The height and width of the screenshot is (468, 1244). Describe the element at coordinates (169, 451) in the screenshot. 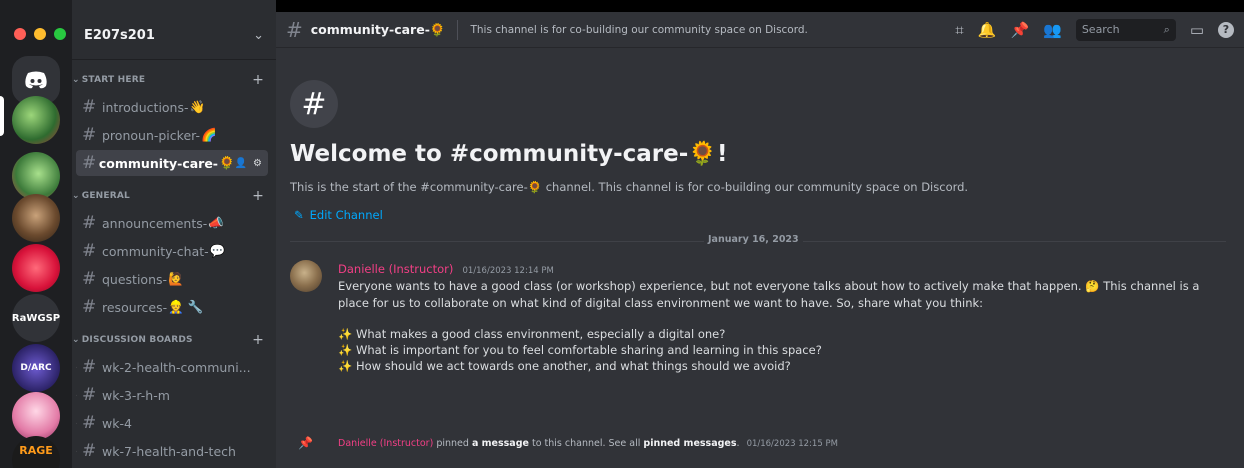

I see `channel-name: wk-7-health-and-tech` at that location.